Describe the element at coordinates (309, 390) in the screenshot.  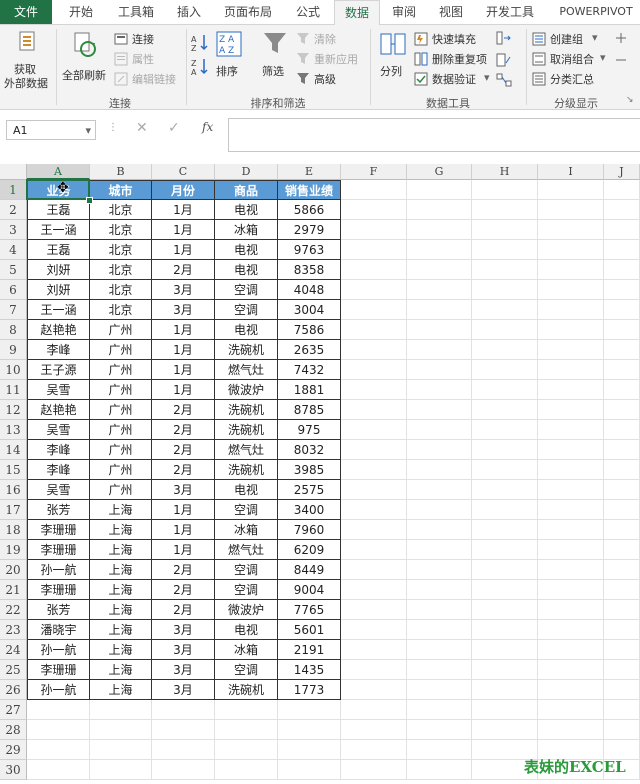
I see `table-cell: 1881` at that location.